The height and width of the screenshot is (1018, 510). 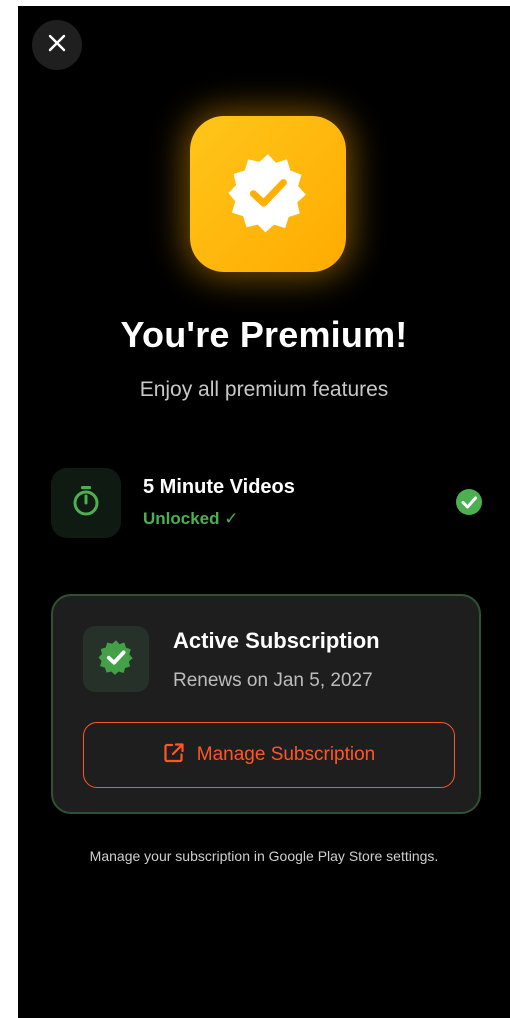 What do you see at coordinates (264, 334) in the screenshot?
I see `page-title: You're Premium!` at bounding box center [264, 334].